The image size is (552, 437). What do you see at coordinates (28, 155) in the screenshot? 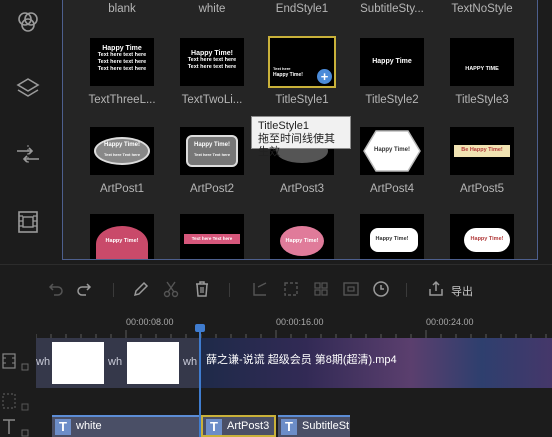
I see `transition-icon` at bounding box center [28, 155].